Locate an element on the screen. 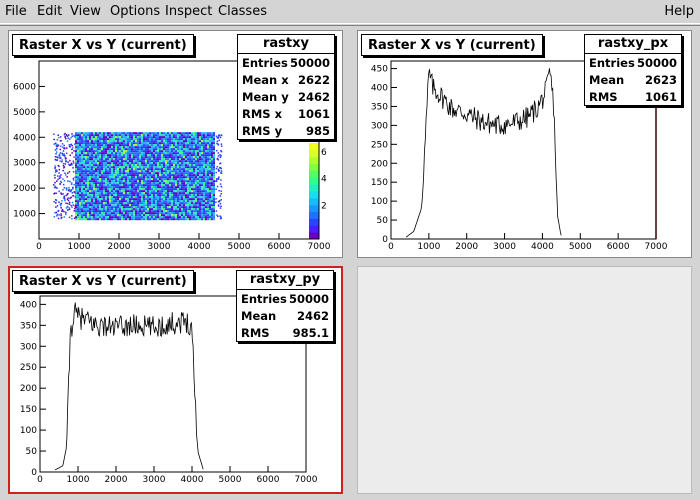  menu-file: File is located at coordinates (16, 11).